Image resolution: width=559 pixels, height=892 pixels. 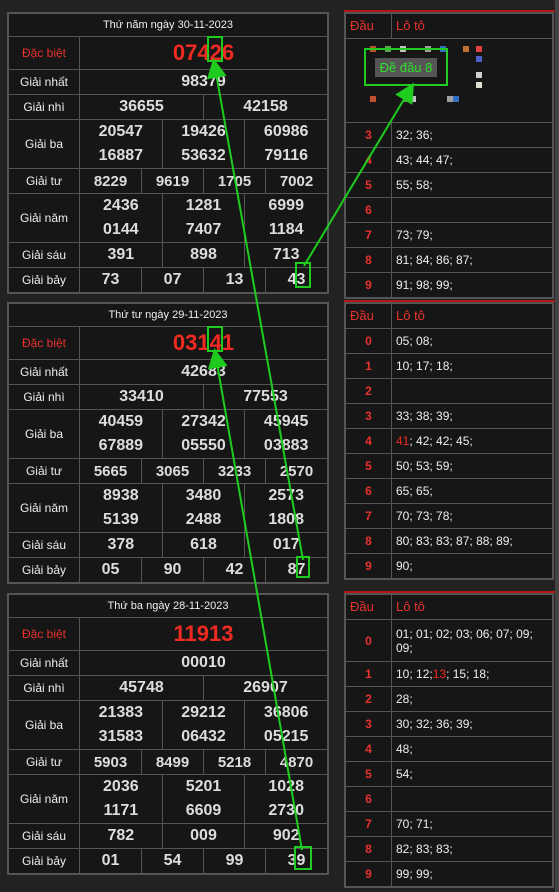 What do you see at coordinates (424, 849) in the screenshot?
I see `loto-values: 82; 83; 83;` at bounding box center [424, 849].